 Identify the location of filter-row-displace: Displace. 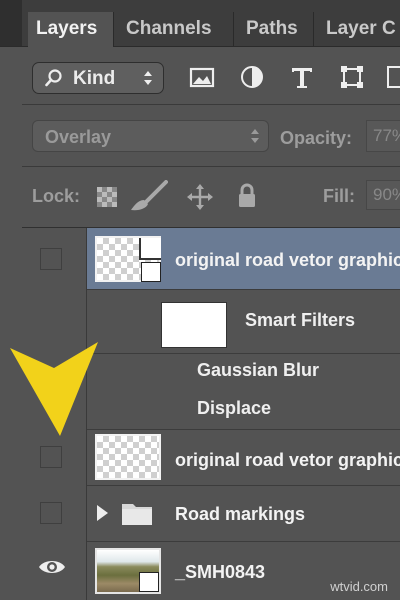
(243, 412).